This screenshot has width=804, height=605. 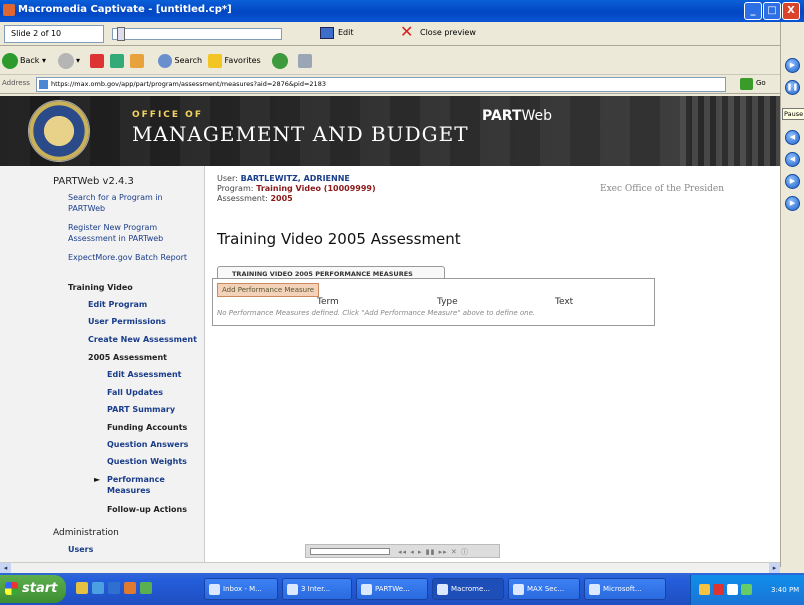 I want to click on home-button, so click(x=137, y=61).